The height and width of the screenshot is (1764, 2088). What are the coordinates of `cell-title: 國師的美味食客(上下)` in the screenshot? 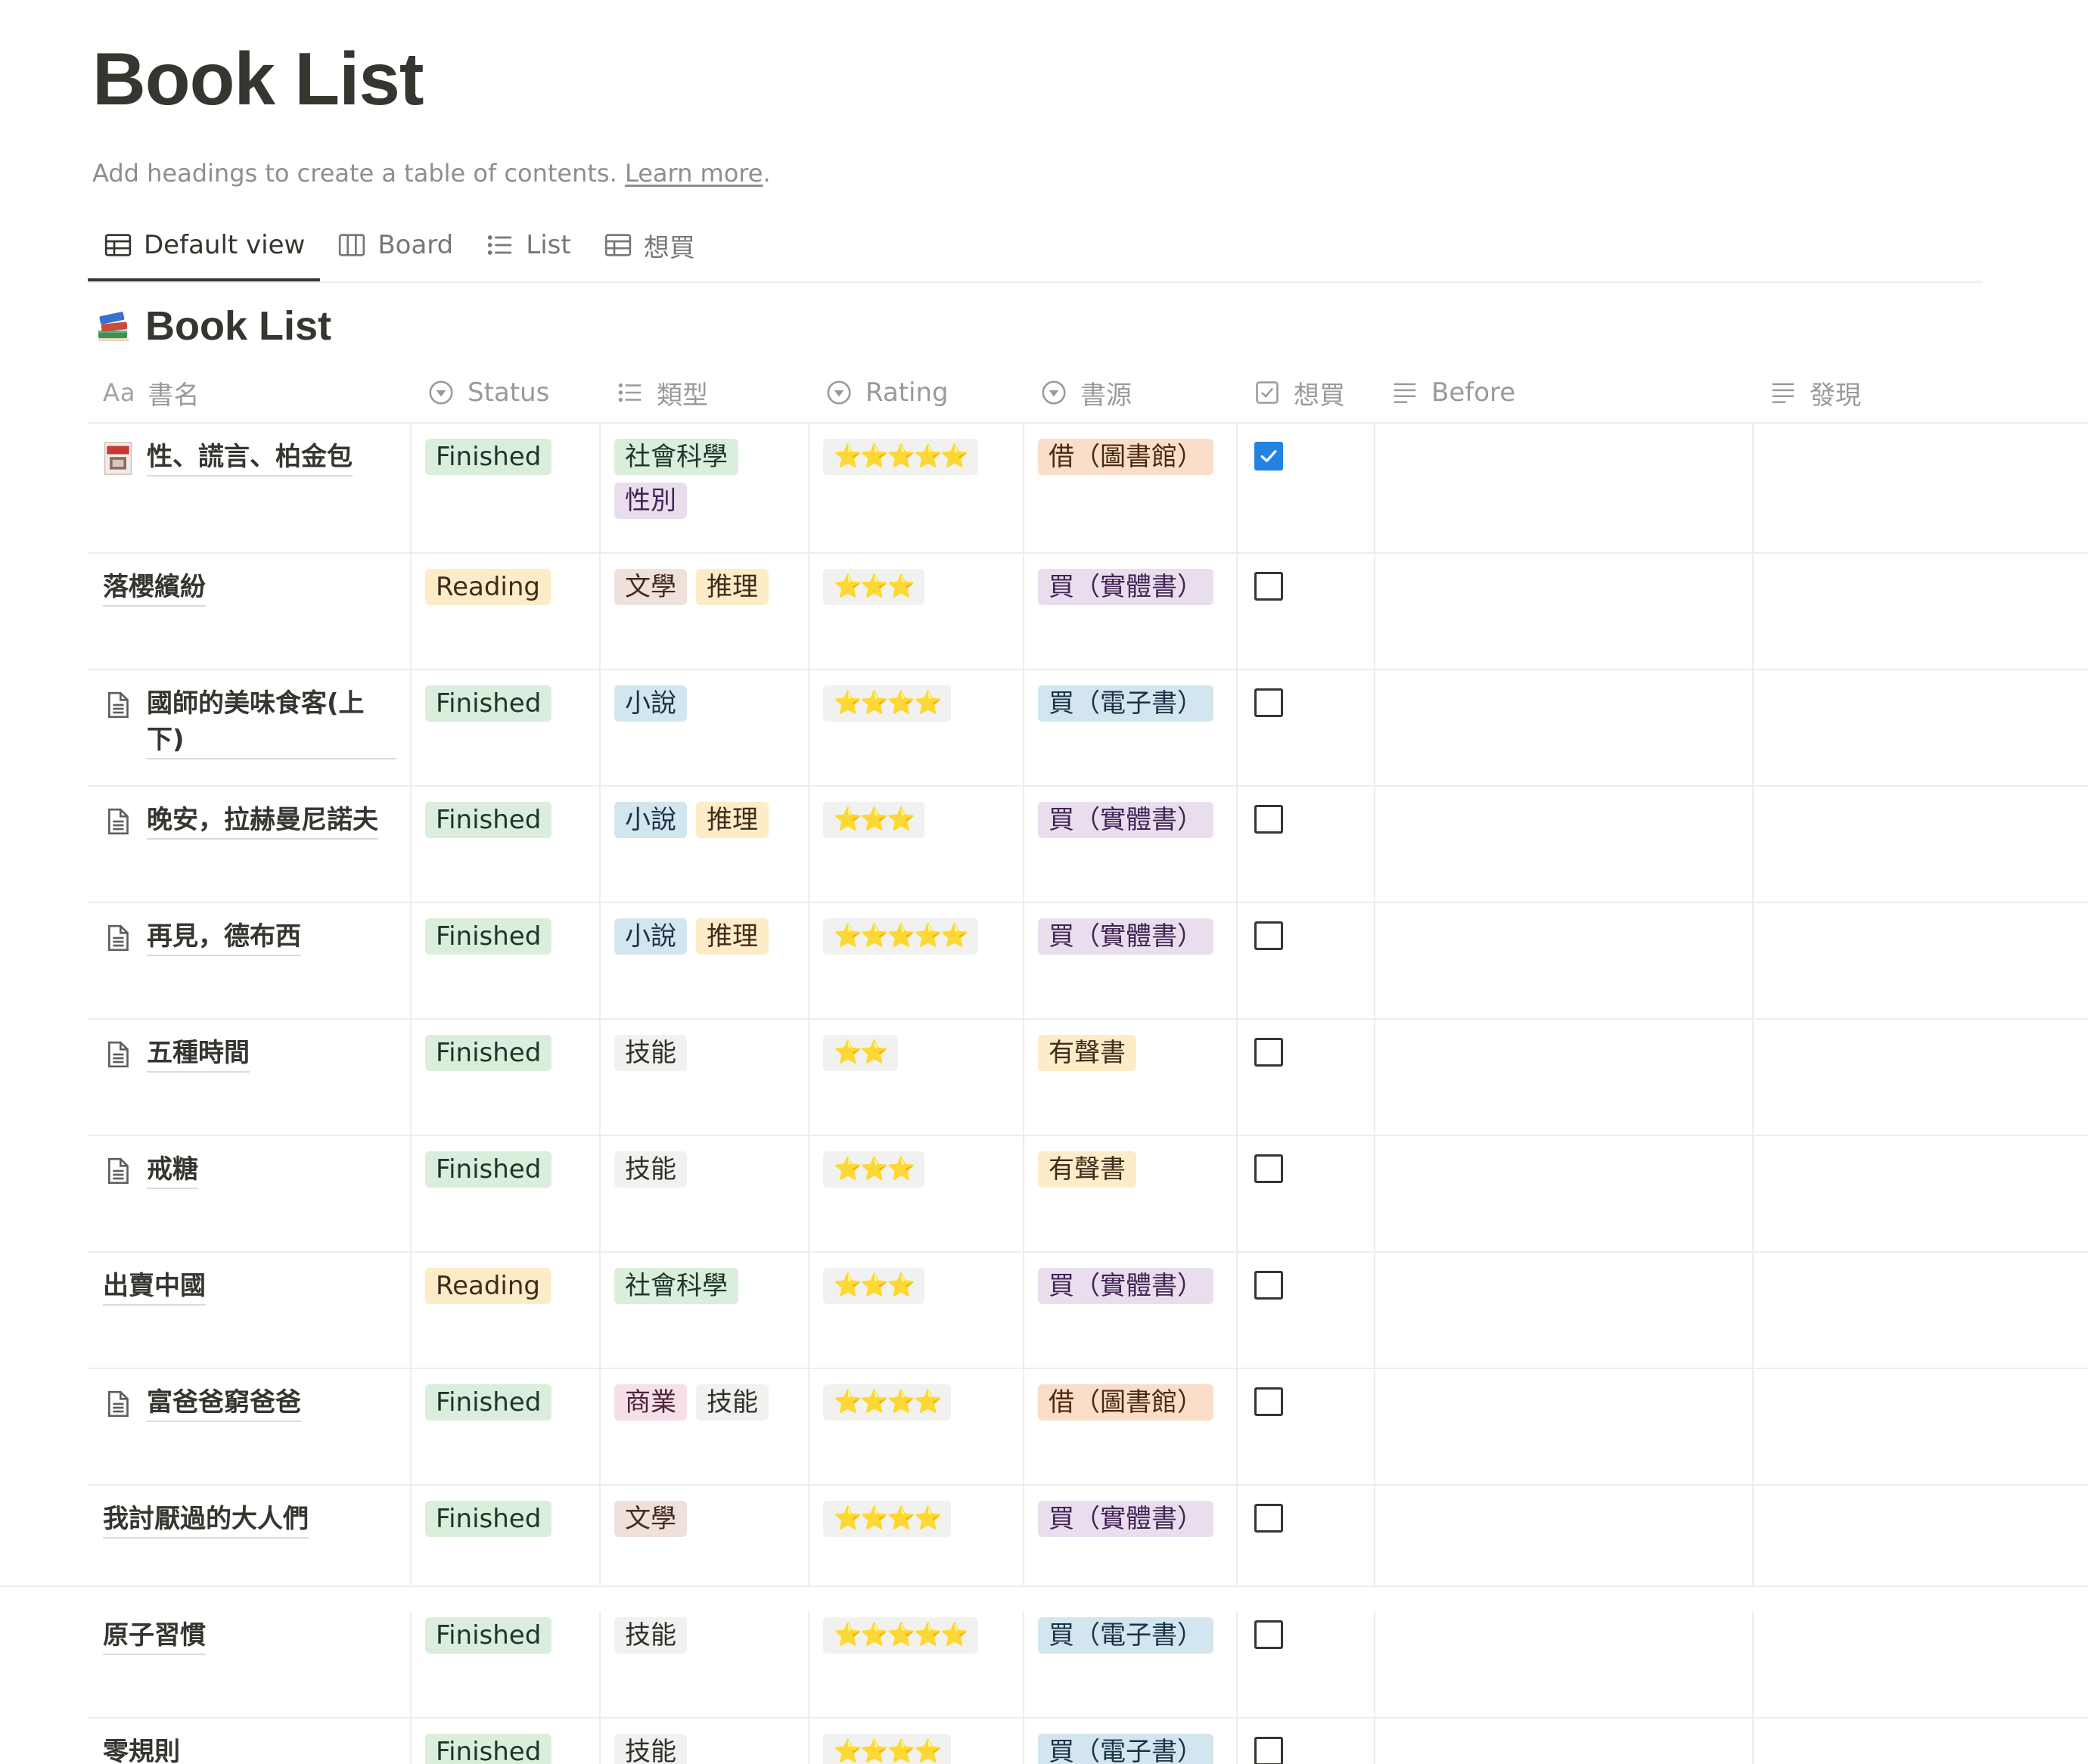 It's located at (250, 727).